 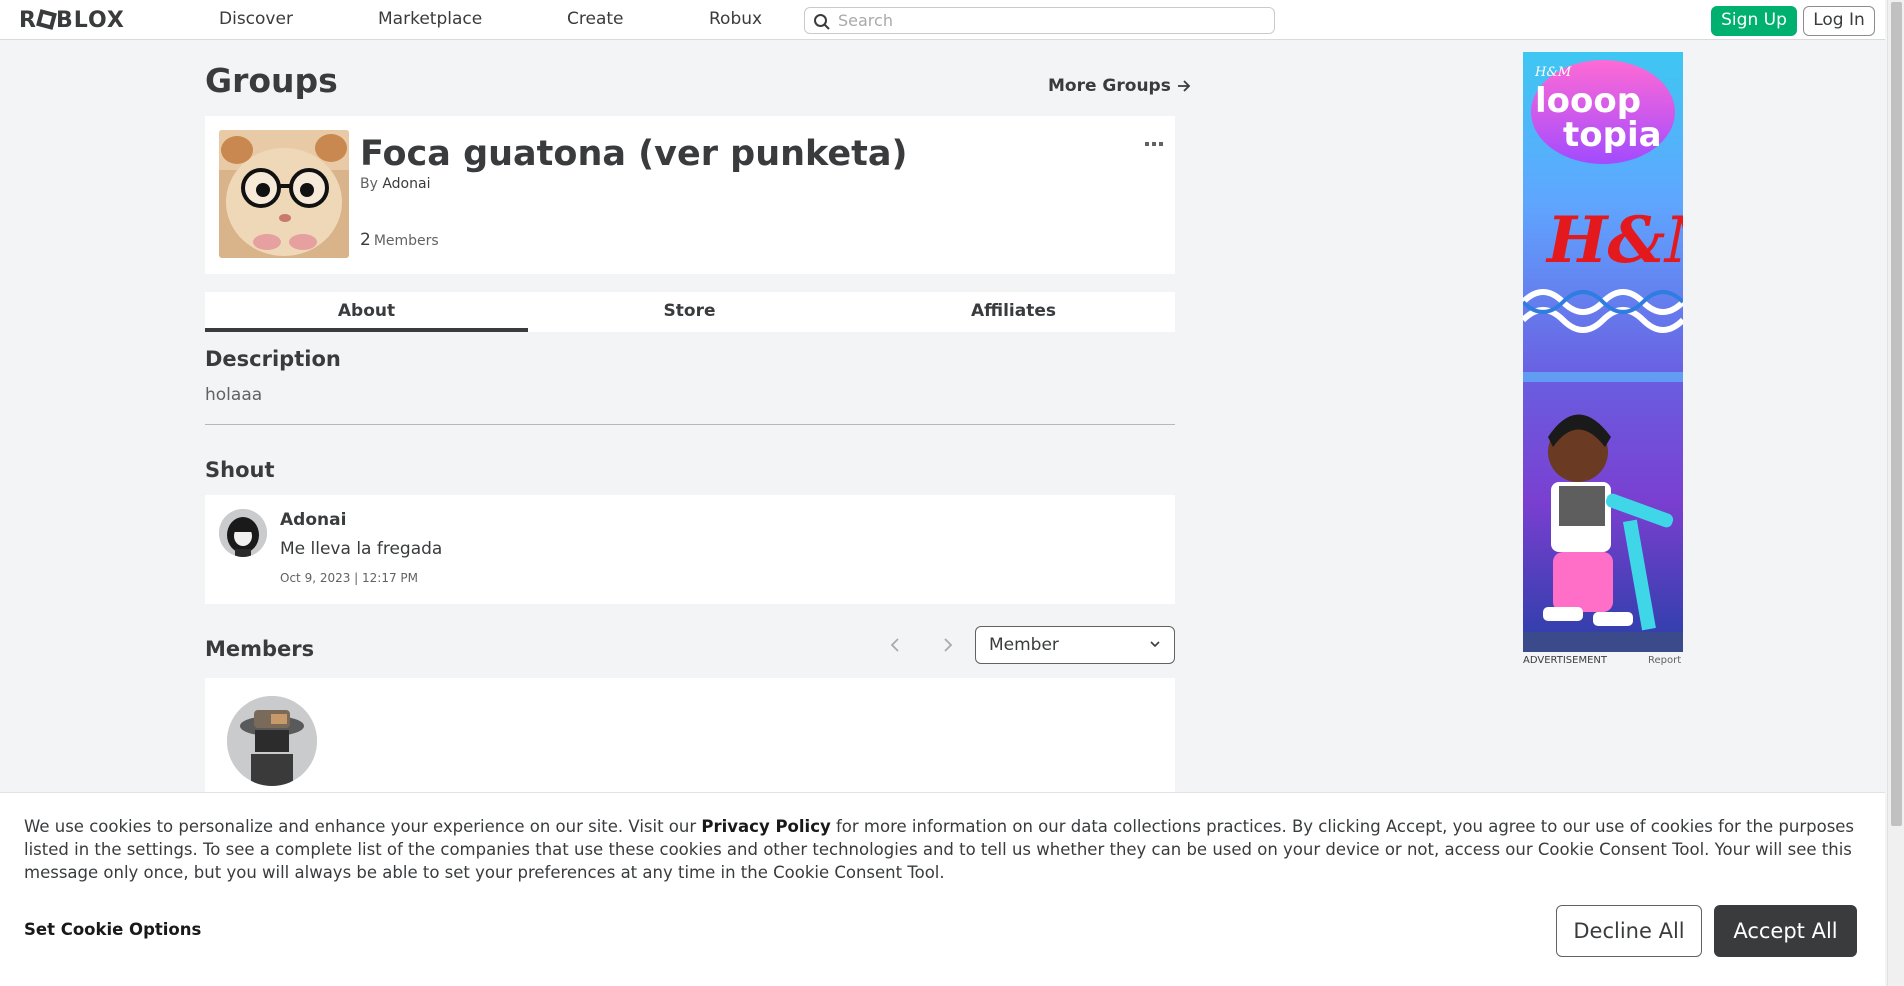 I want to click on shout-message: Me lleva la fregada, so click(x=361, y=549).